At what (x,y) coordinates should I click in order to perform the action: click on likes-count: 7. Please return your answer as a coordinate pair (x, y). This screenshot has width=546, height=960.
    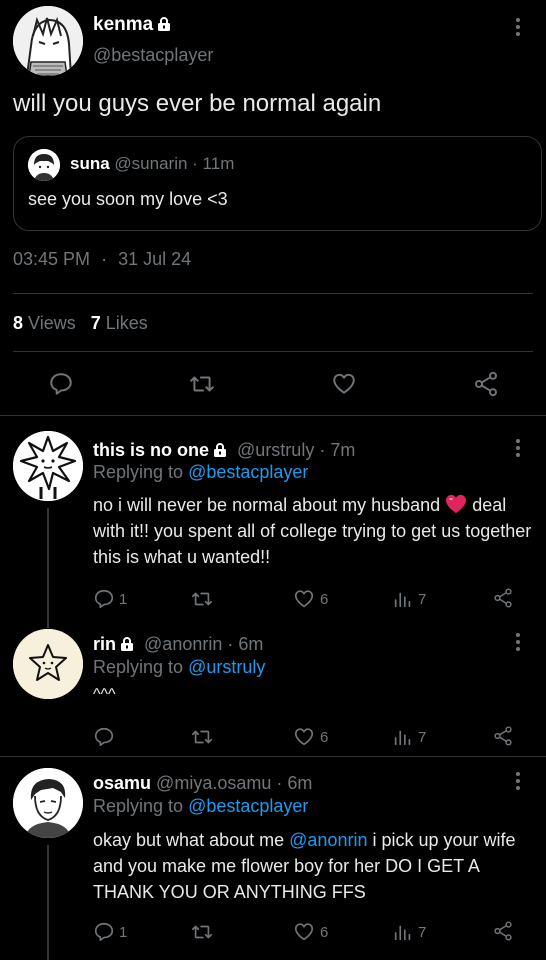
    Looking at the image, I should click on (95, 323).